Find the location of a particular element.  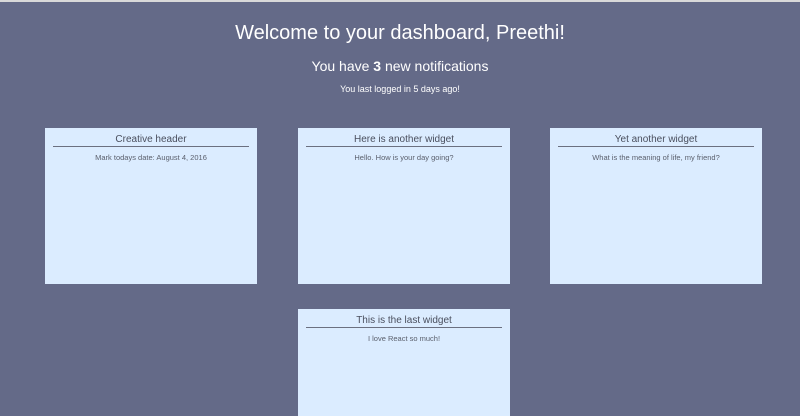

widget-body: Hello. How is your day going? is located at coordinates (404, 157).